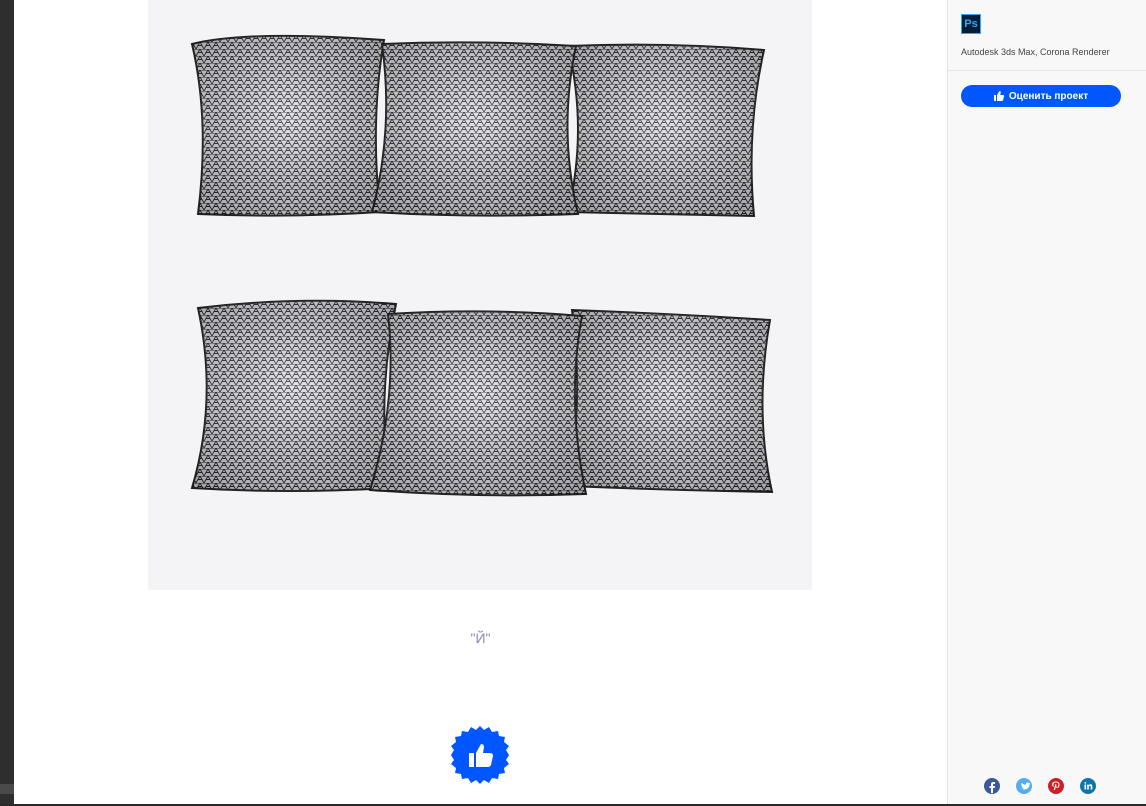 This screenshot has width=1146, height=806. I want to click on left-backdrop, so click(7, 403).